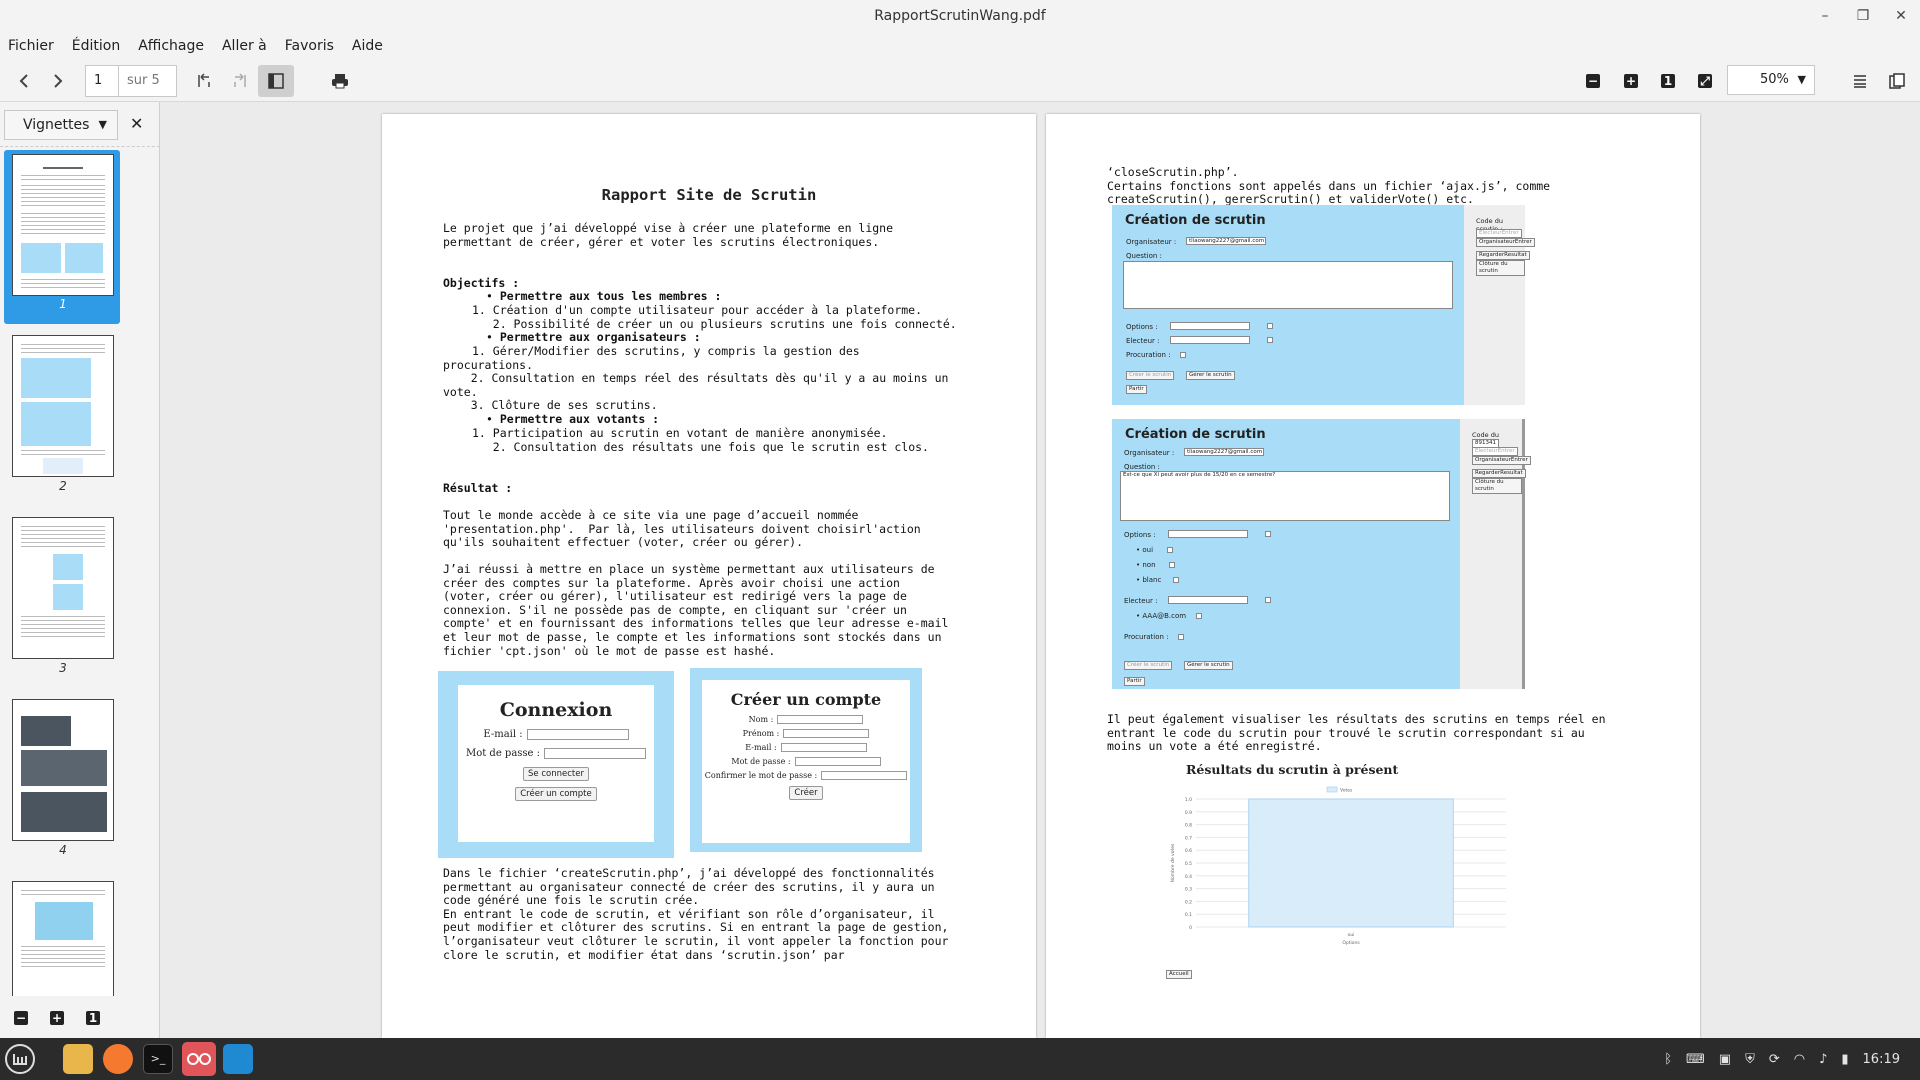 This screenshot has height=1080, width=1920. What do you see at coordinates (1705, 81) in the screenshot?
I see `zoom-fit-icon: ⤢` at bounding box center [1705, 81].